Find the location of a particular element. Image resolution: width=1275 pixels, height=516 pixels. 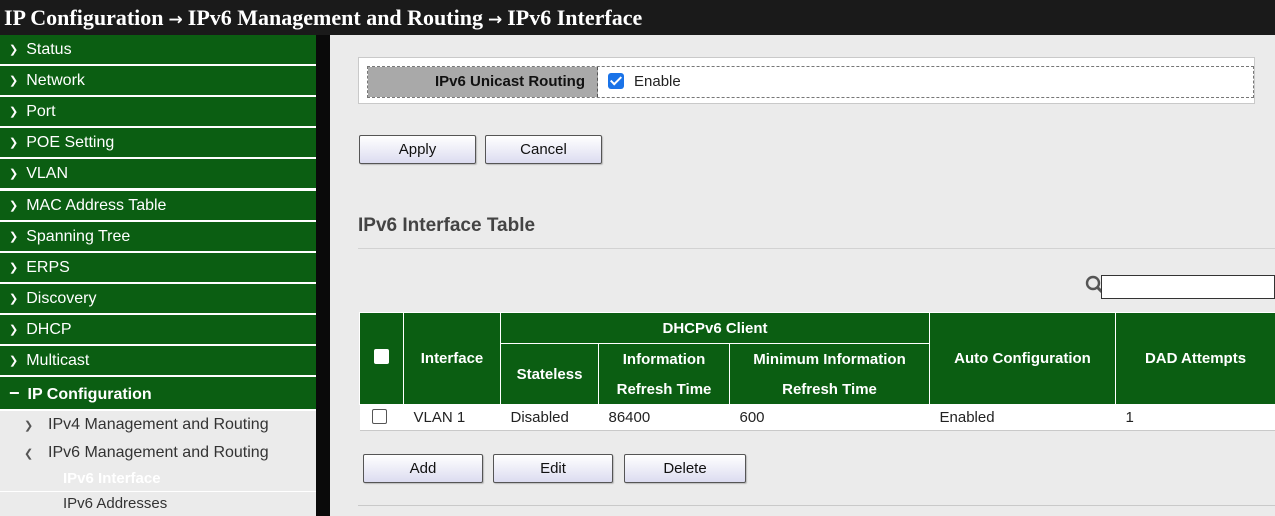

column-header-dad-attempts: DAD Attempts is located at coordinates (1195, 358).